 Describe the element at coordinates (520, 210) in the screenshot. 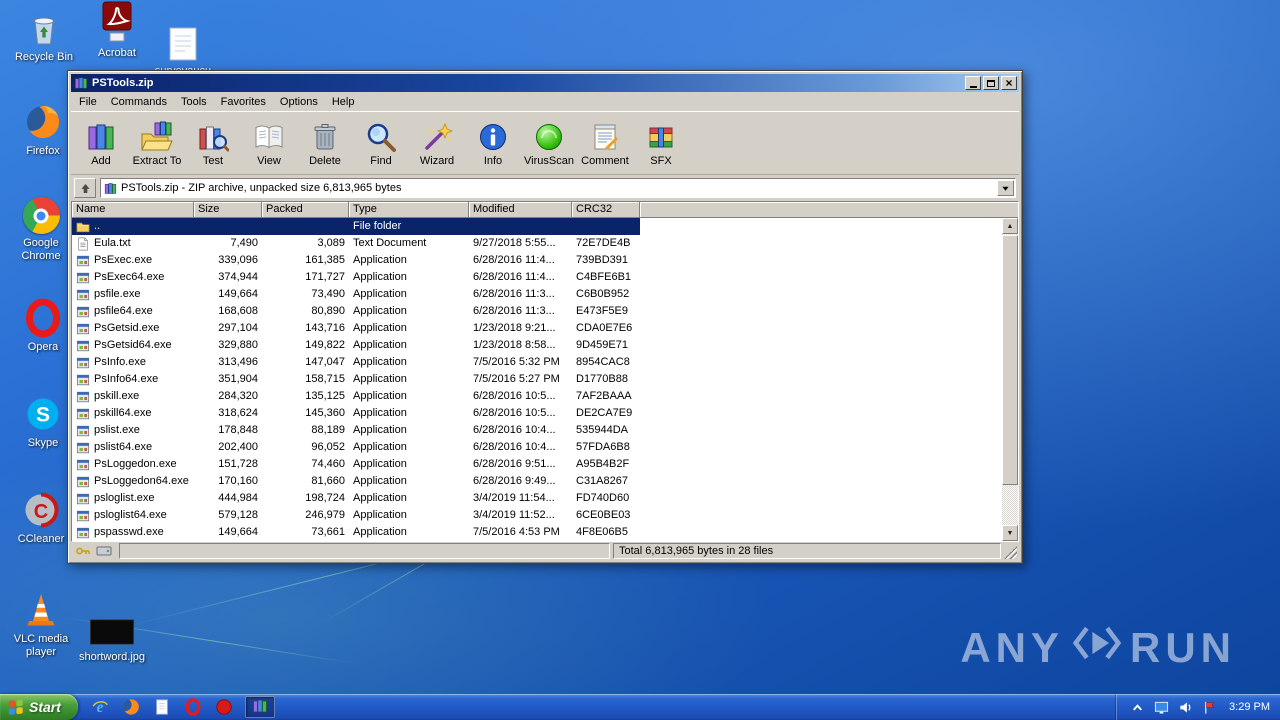

I see `column-header-modified: Modified` at that location.